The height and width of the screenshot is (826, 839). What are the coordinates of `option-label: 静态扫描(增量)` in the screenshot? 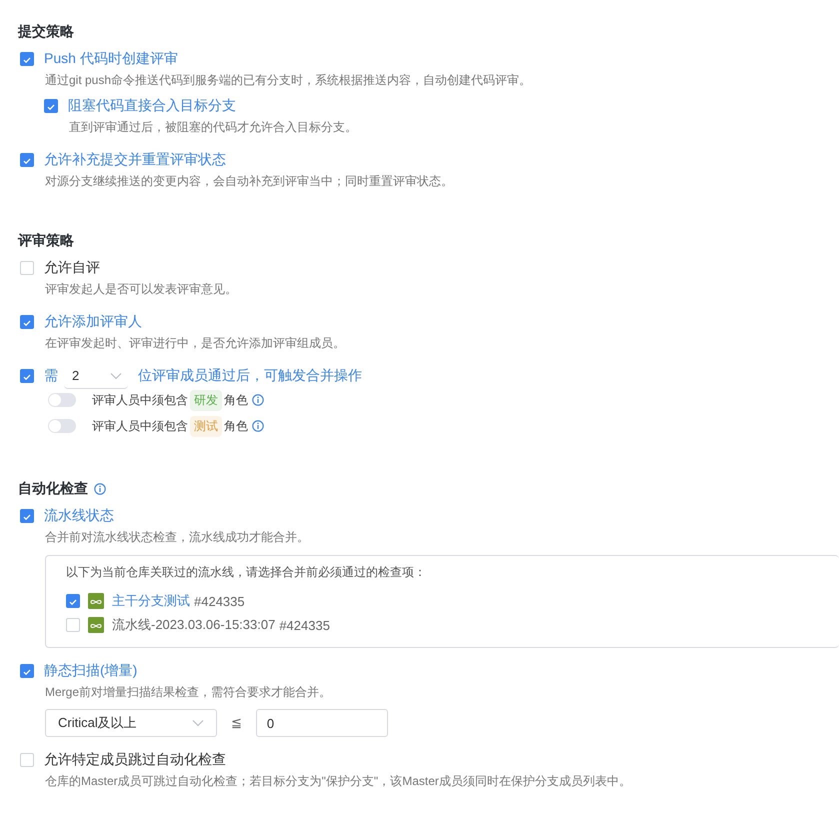 It's located at (91, 671).